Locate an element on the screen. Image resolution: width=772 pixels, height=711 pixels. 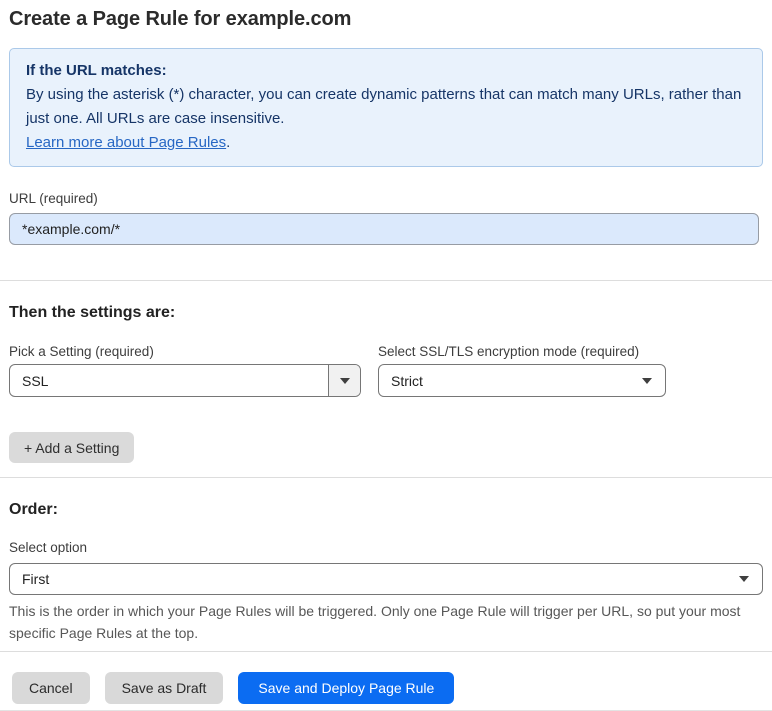
divider-url-settings is located at coordinates (386, 280).